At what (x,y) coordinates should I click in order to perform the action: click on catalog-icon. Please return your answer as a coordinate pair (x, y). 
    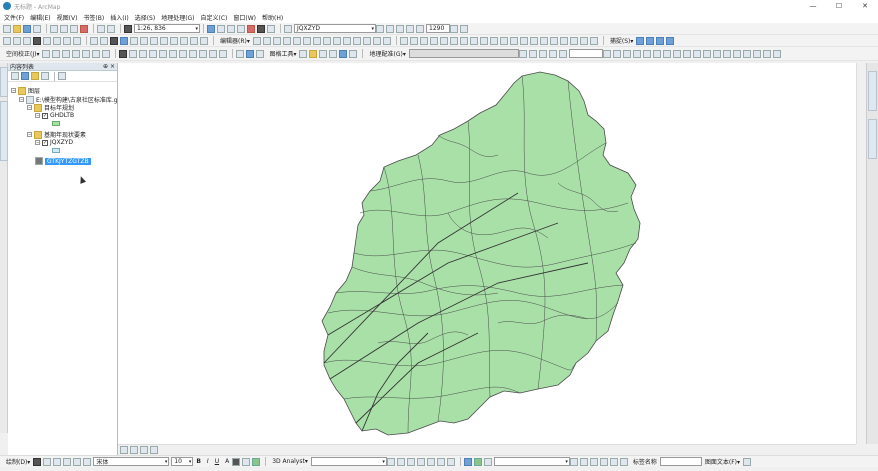
    Looking at the image, I should click on (231, 28).